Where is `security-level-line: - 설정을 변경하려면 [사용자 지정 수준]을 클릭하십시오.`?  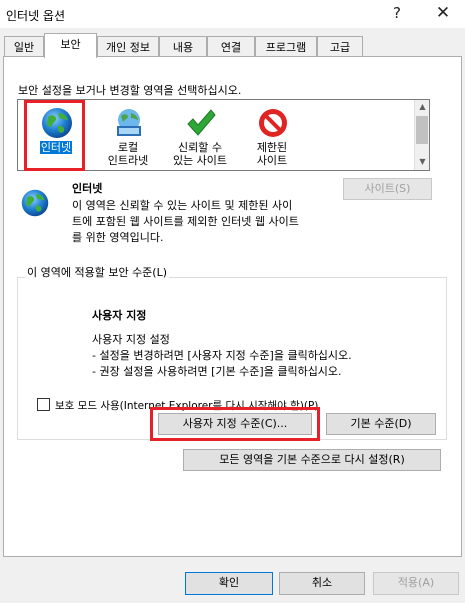 security-level-line: - 설정을 변경하려면 [사용자 지정 수준]을 클릭하십시오. is located at coordinates (222, 355).